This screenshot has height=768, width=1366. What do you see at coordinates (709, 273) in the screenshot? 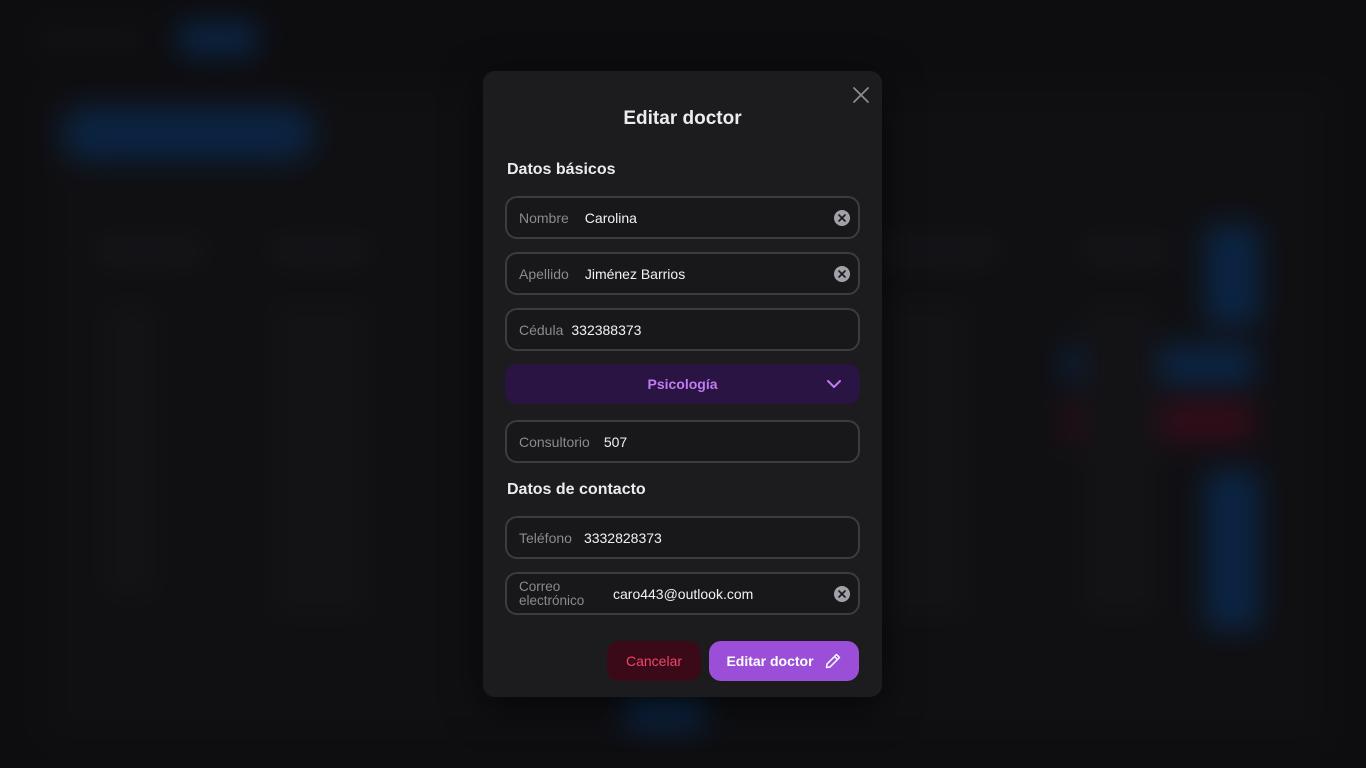
I see `apellido-input` at bounding box center [709, 273].